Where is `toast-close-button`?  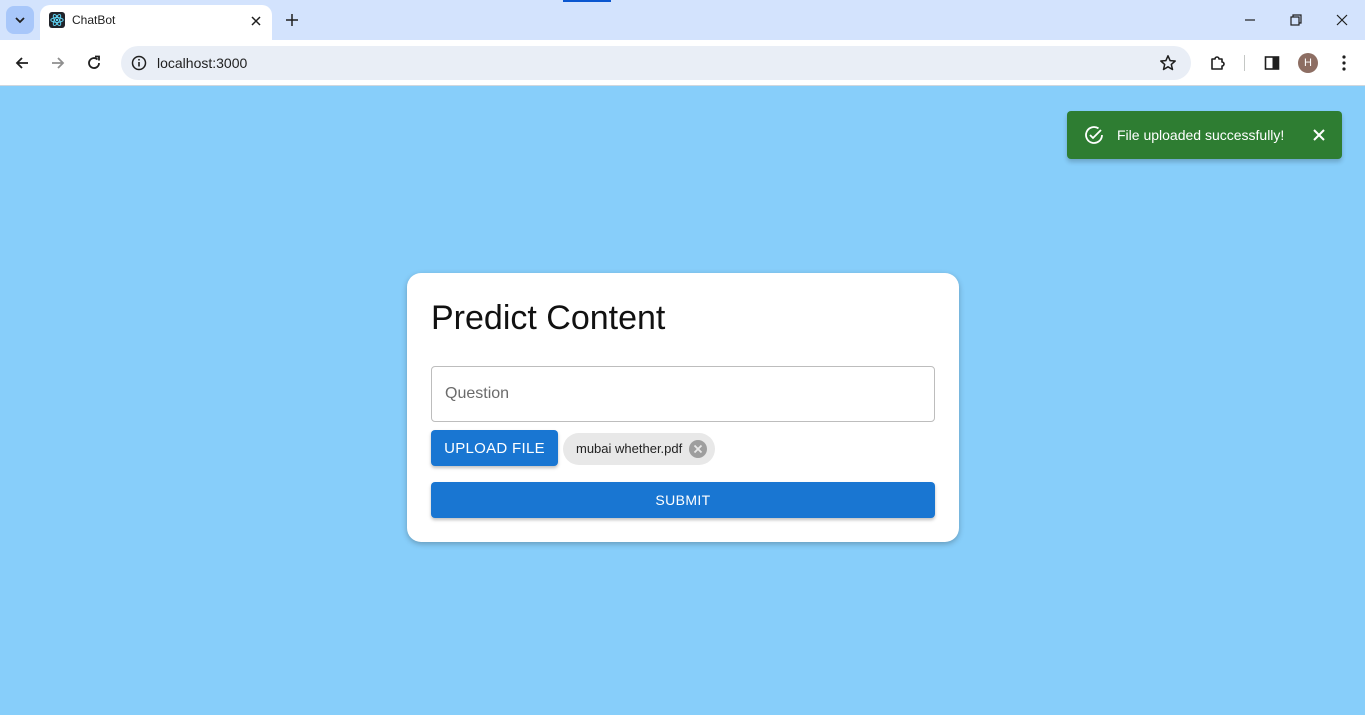 toast-close-button is located at coordinates (1319, 135).